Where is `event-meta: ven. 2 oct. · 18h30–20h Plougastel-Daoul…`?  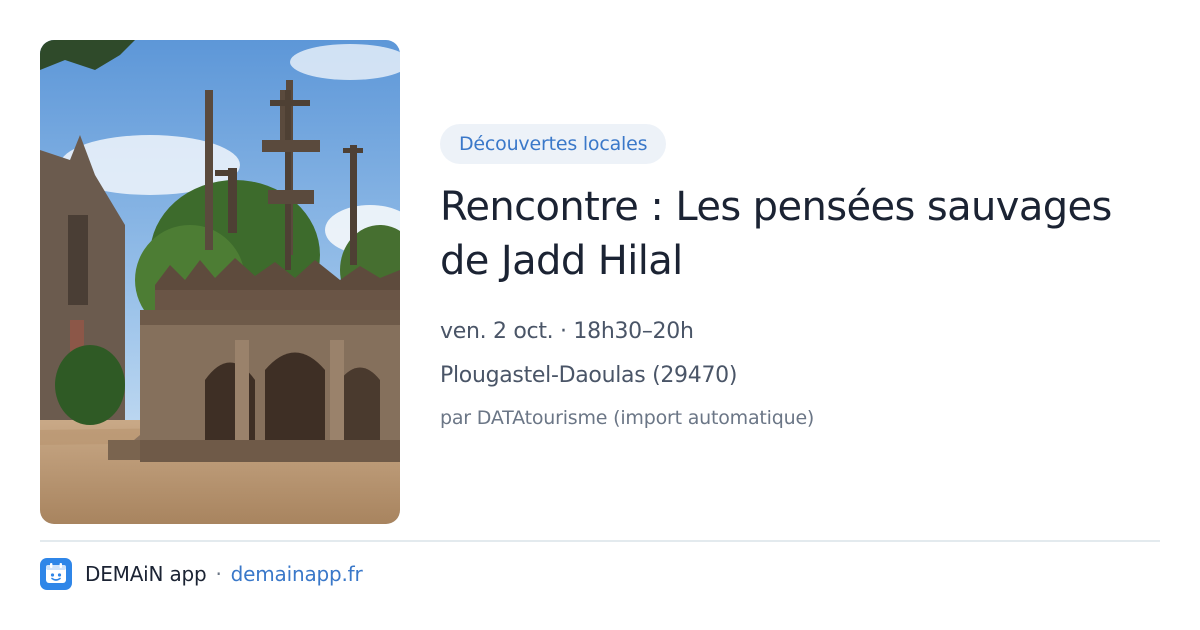 event-meta: ven. 2 oct. · 18h30–20h Plougastel-Daoul… is located at coordinates (800, 374).